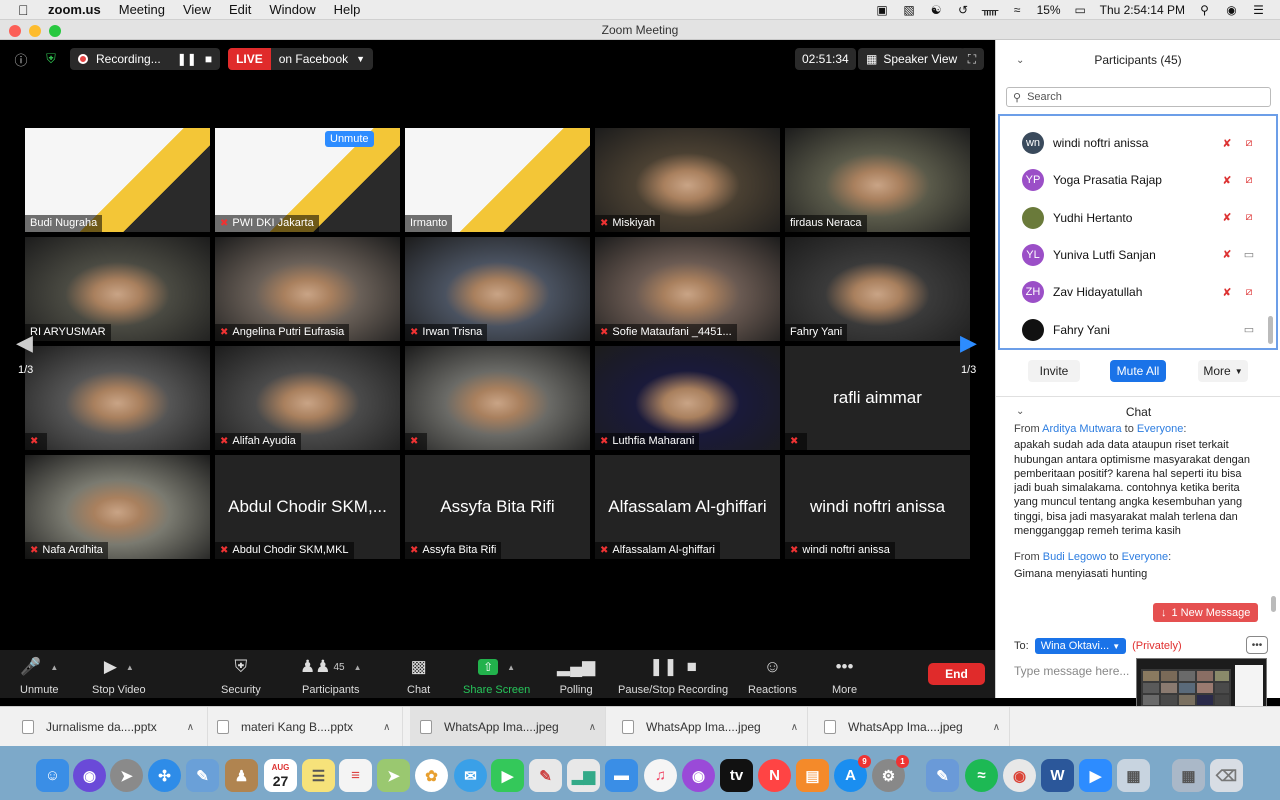 The width and height of the screenshot is (1280, 800). Describe the element at coordinates (1226, 775) in the screenshot. I see `trash-icon: ⌫` at that location.